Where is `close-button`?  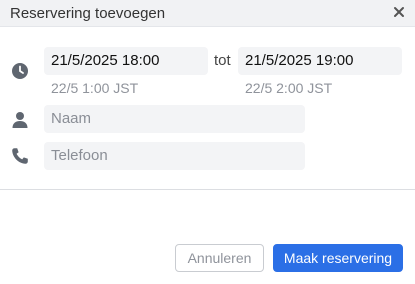
close-button is located at coordinates (399, 12).